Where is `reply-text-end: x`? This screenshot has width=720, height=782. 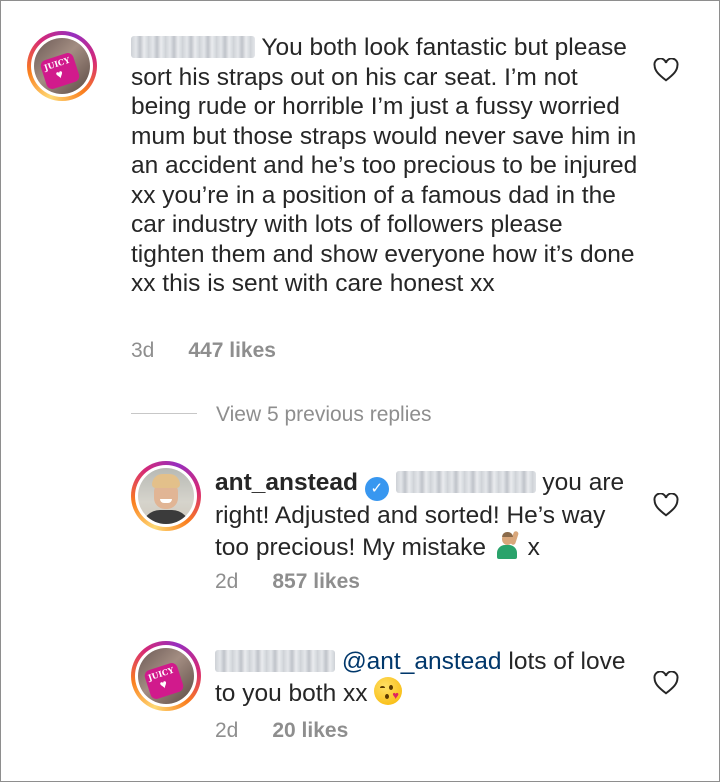
reply-text-end: x is located at coordinates (533, 547).